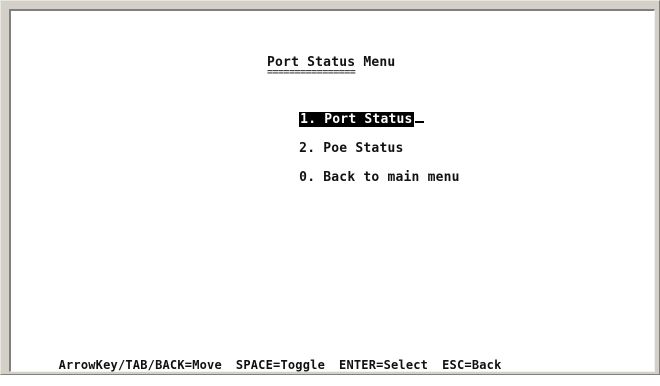 Image resolution: width=660 pixels, height=386 pixels. I want to click on hint-move: ArrowKey/TAB/BACK=Move, so click(140, 365).